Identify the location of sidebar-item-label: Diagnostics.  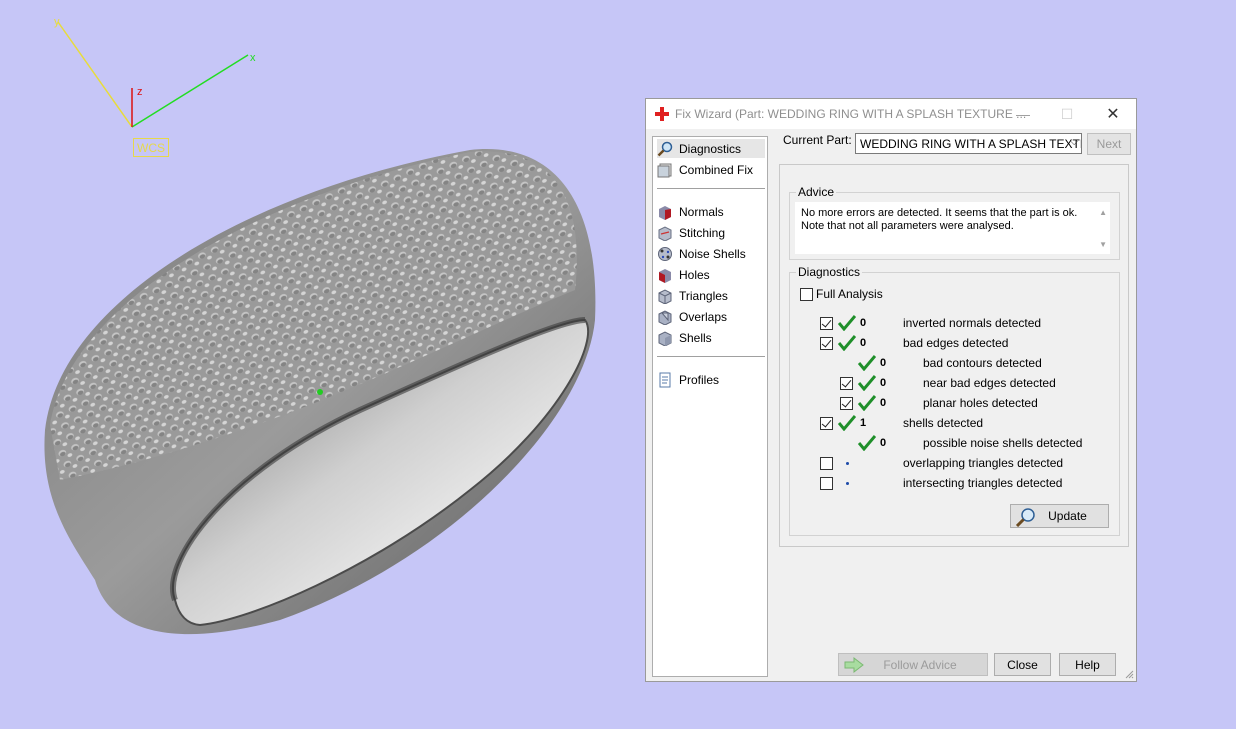
(710, 148).